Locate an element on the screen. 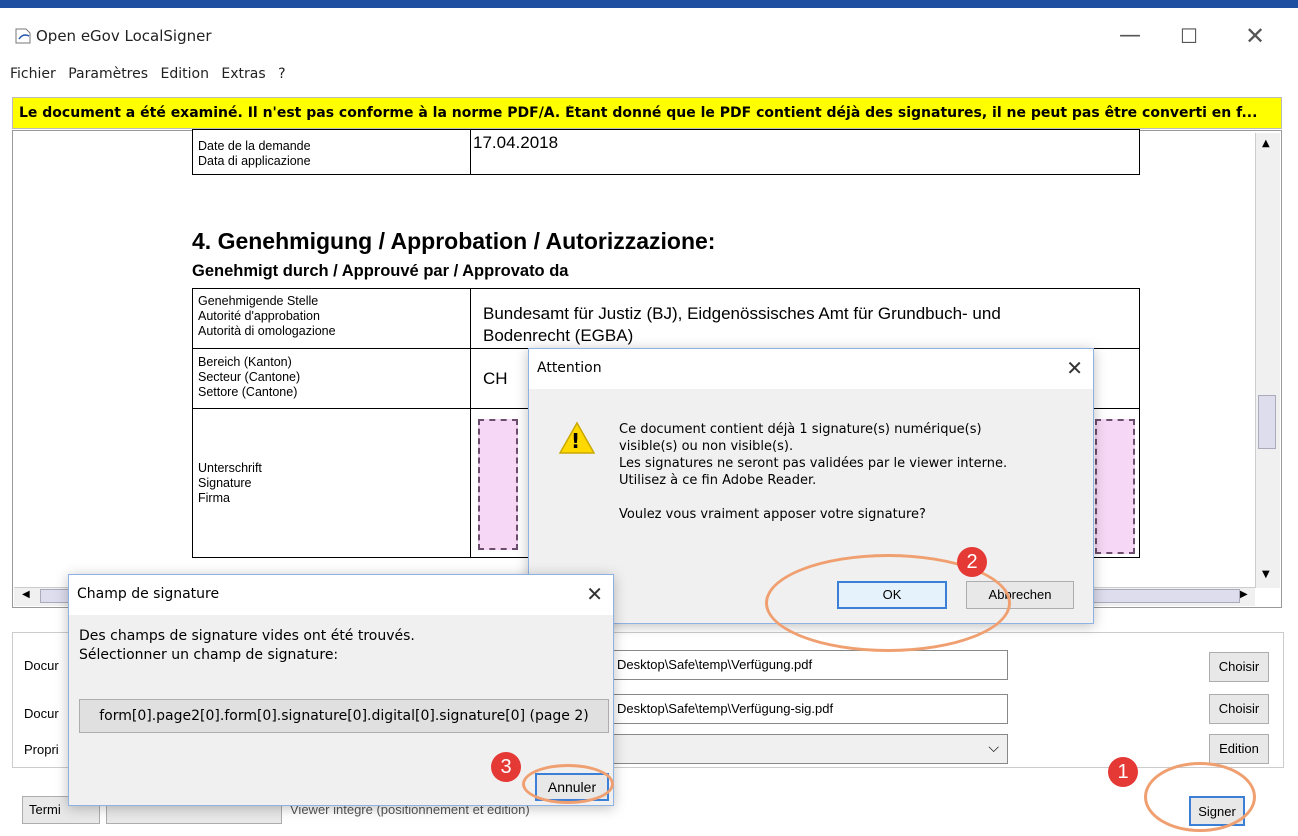  row3-label-cell: Unterschrift Signature Firma is located at coordinates (331, 483).